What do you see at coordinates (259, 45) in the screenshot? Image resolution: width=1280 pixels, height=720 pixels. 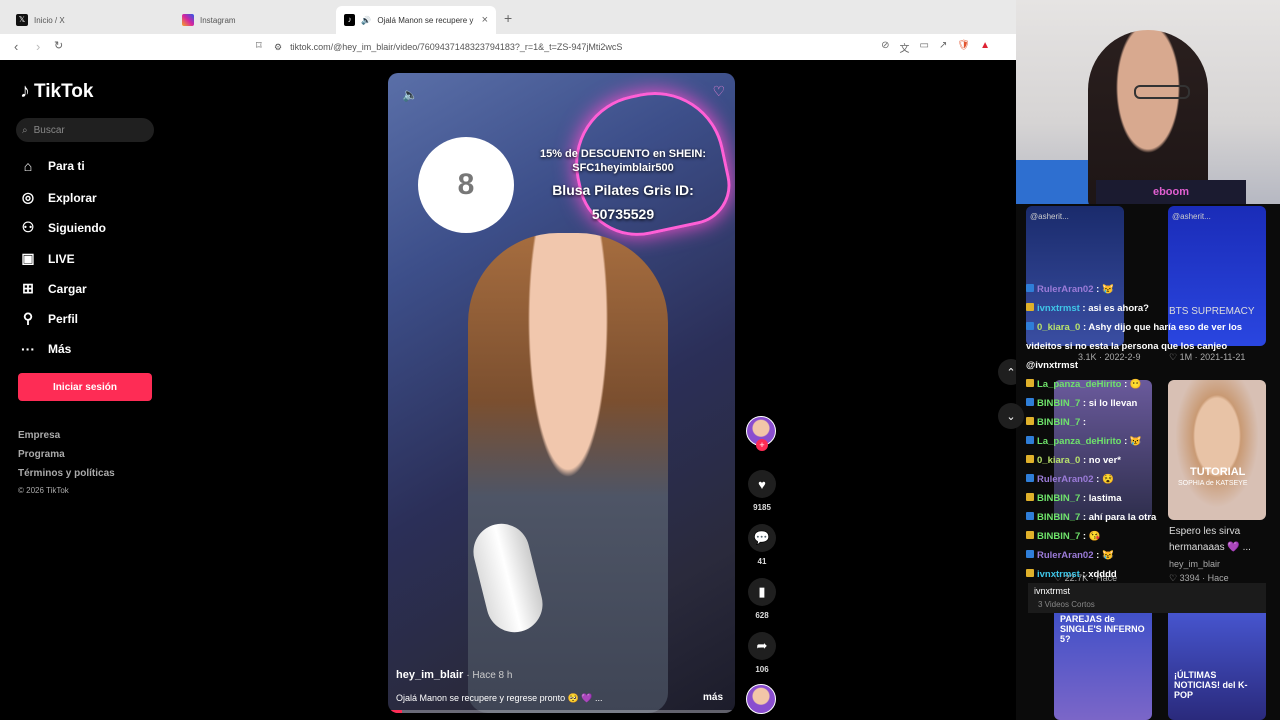 I see `bookmark-icon: ⌑` at bounding box center [259, 45].